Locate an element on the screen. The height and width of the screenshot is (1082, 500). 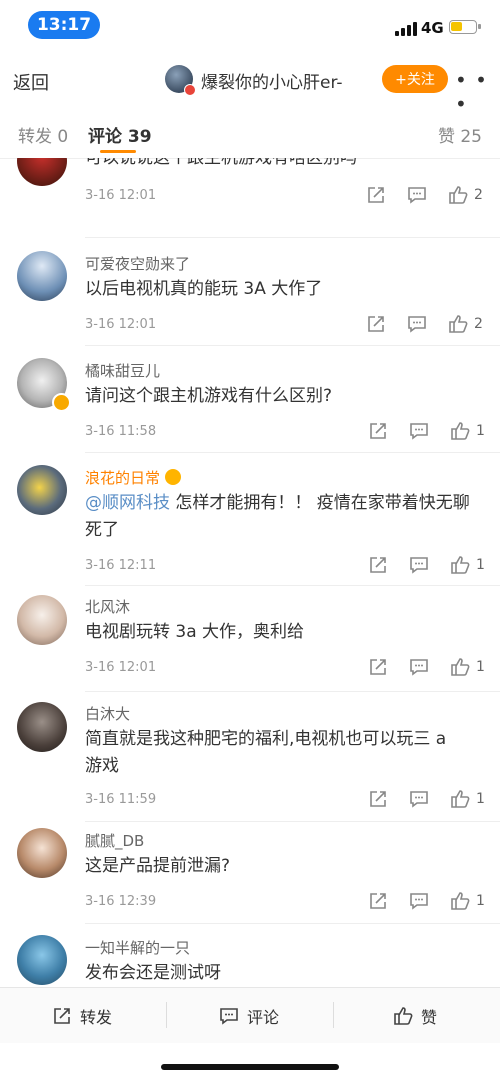
active-tab-indicator is located at coordinates (118, 151).